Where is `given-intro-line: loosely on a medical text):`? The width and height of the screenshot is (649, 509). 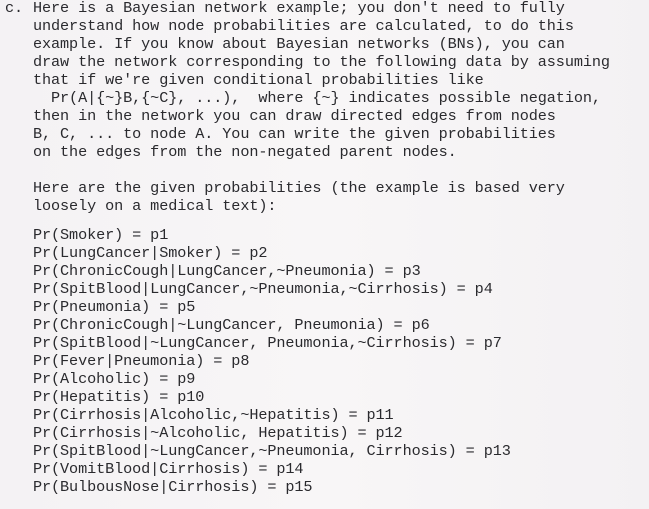 given-intro-line: loosely on a medical text): is located at coordinates (155, 206).